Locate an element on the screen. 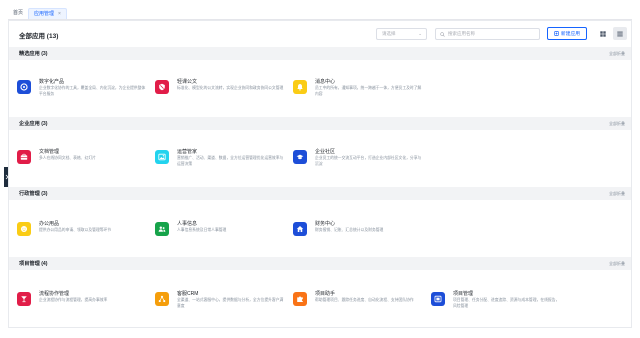 The width and height of the screenshot is (640, 338). search-input: 搜索应用名称 is located at coordinates (487, 34).